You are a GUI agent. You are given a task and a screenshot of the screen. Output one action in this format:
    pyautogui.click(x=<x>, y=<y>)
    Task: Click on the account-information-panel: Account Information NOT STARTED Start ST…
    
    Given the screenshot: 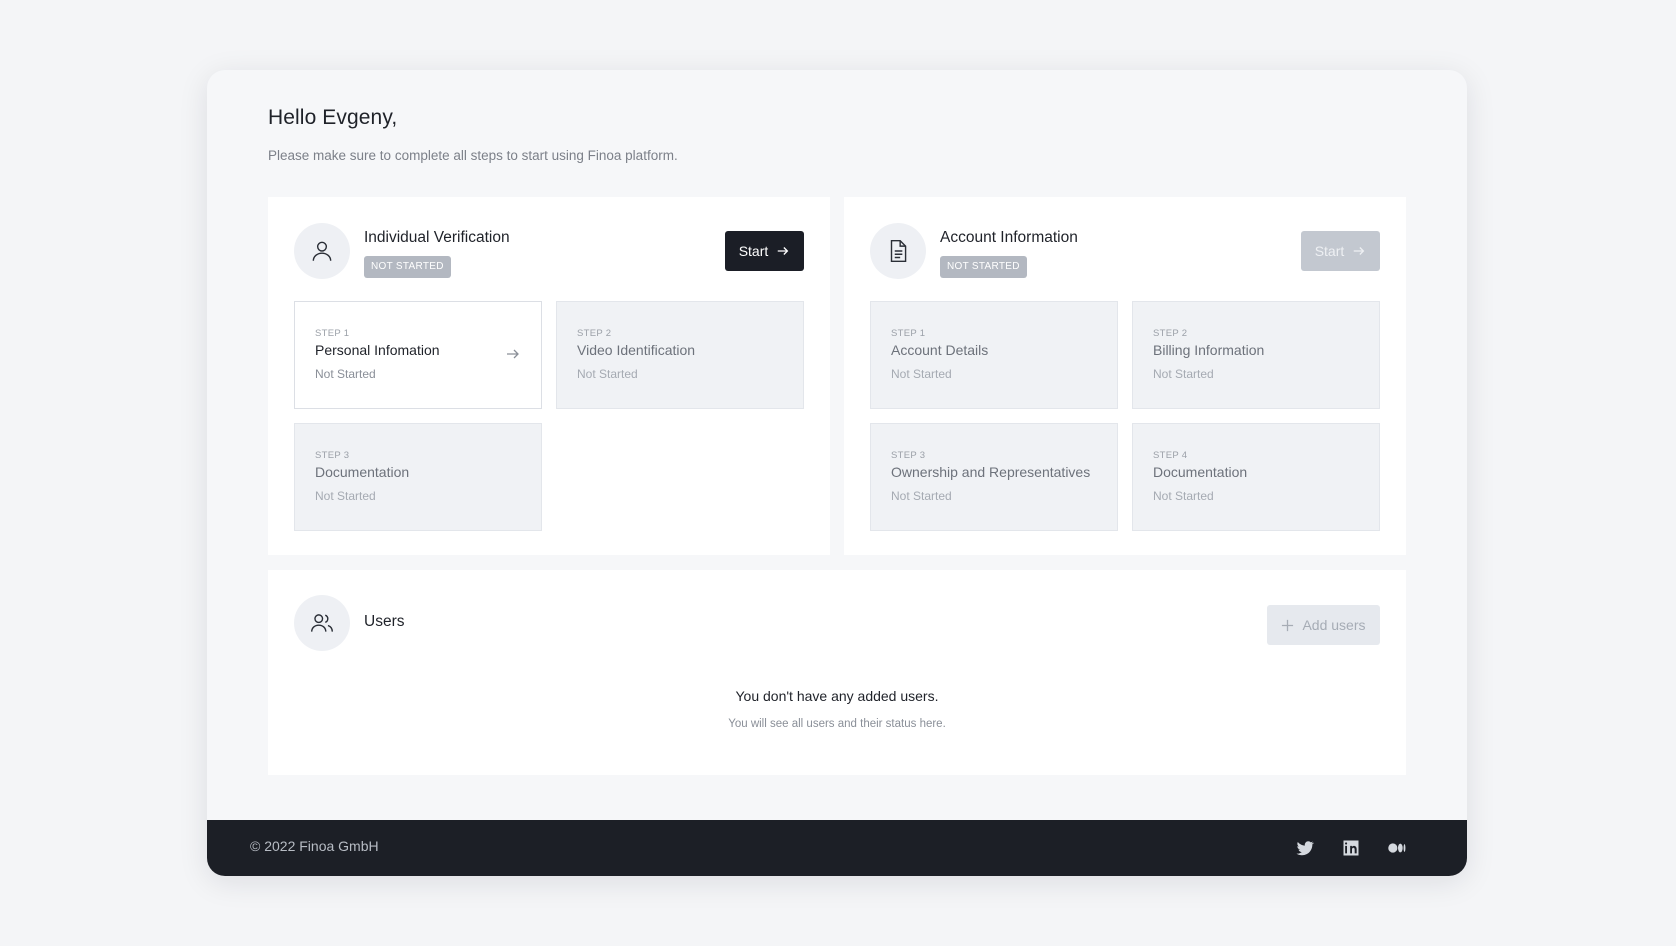 What is the action you would take?
    pyautogui.click(x=1125, y=376)
    